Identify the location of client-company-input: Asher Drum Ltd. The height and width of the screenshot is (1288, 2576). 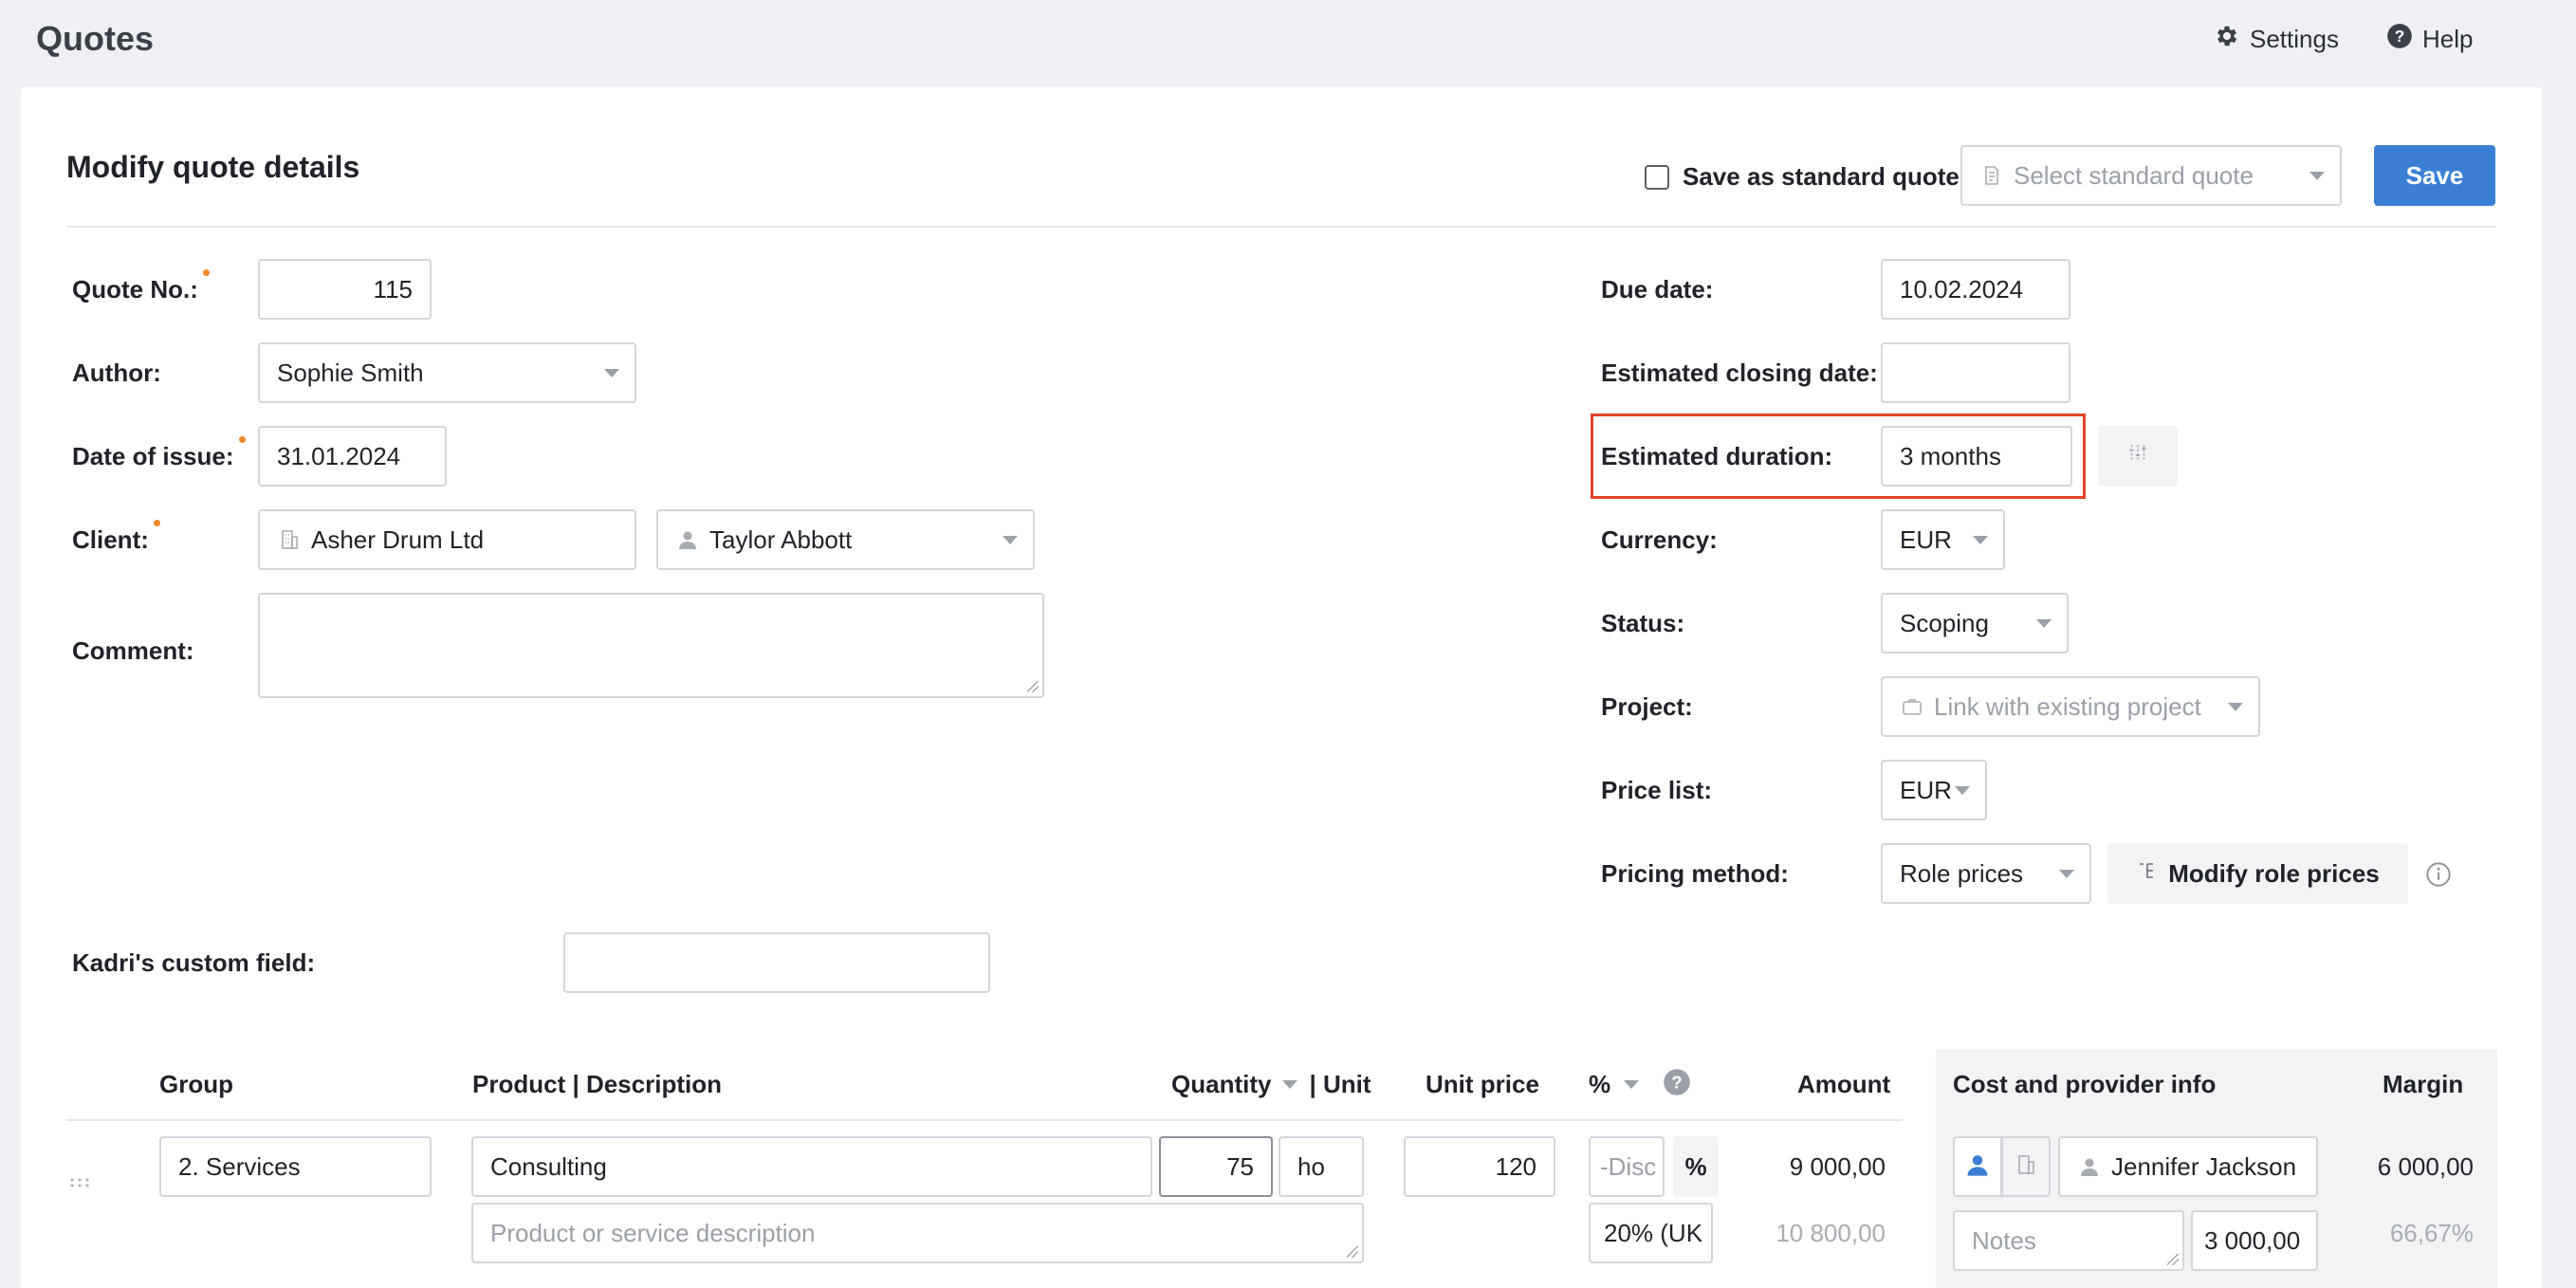
(447, 539).